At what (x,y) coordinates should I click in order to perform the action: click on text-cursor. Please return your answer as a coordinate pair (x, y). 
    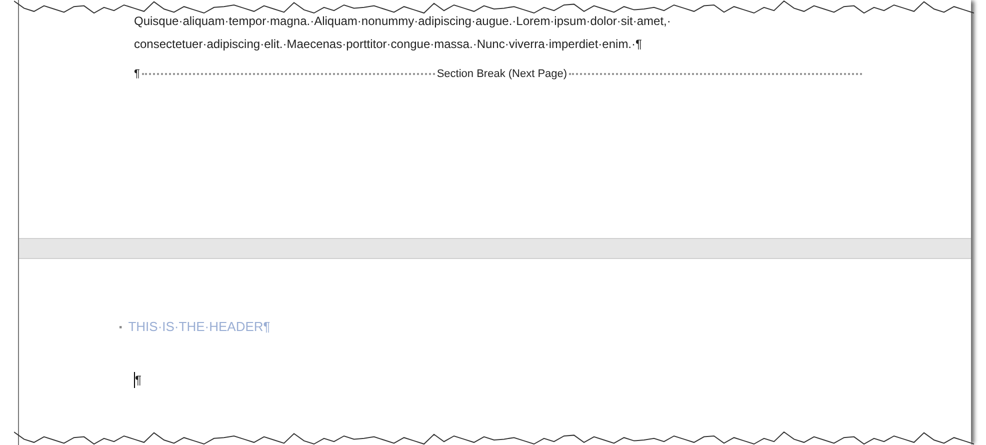
    Looking at the image, I should click on (134, 380).